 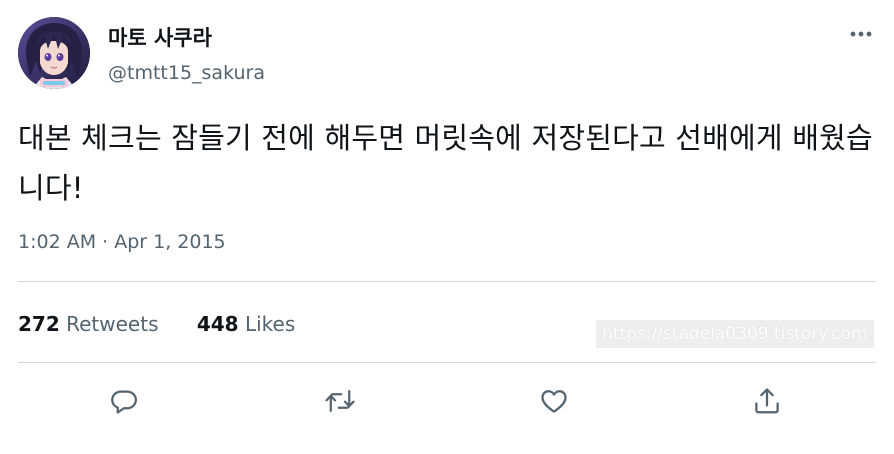 I want to click on likes-label: Likes, so click(x=270, y=324).